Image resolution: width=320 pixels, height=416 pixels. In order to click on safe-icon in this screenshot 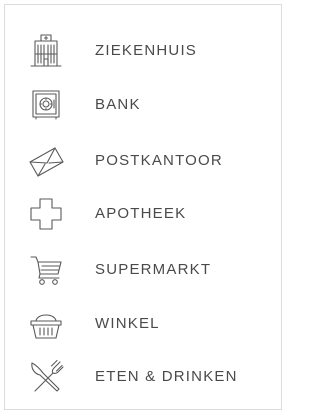, I will do `click(46, 105)`.